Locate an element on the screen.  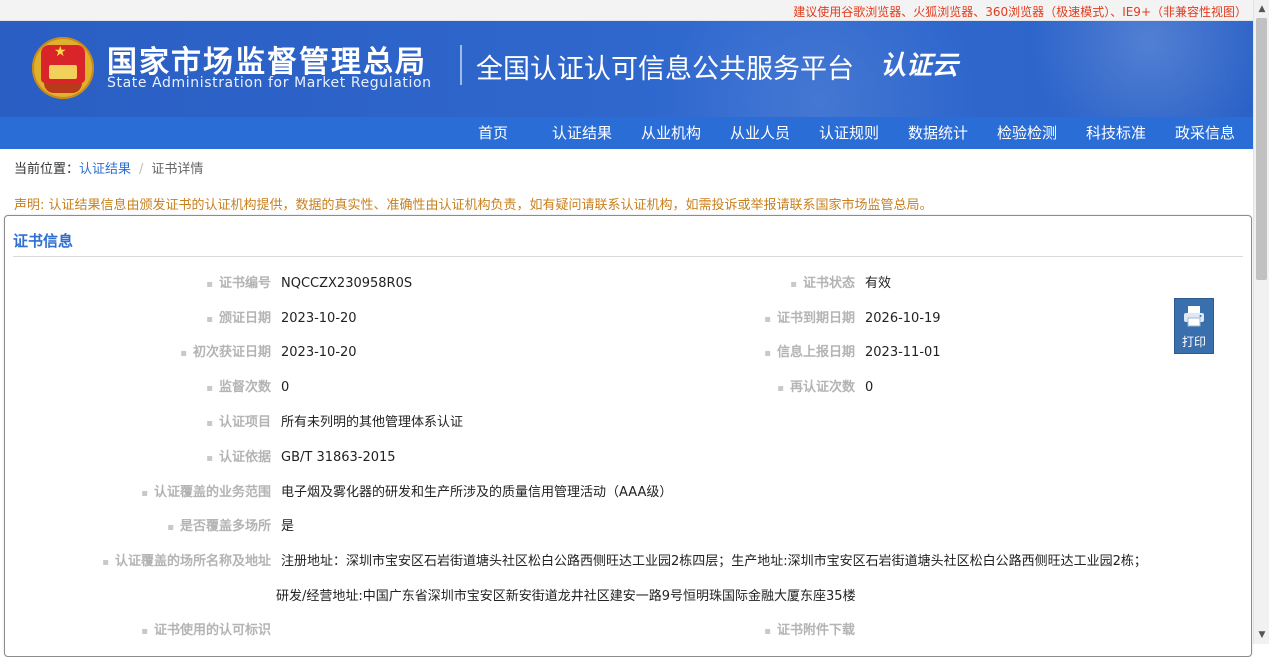
field-label: 信息上报日期 is located at coordinates (809, 353).